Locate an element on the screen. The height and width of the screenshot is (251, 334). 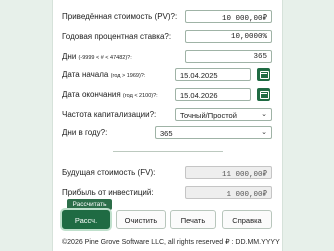
compounding-select: Точный/Простой ⌄ is located at coordinates (223, 114).